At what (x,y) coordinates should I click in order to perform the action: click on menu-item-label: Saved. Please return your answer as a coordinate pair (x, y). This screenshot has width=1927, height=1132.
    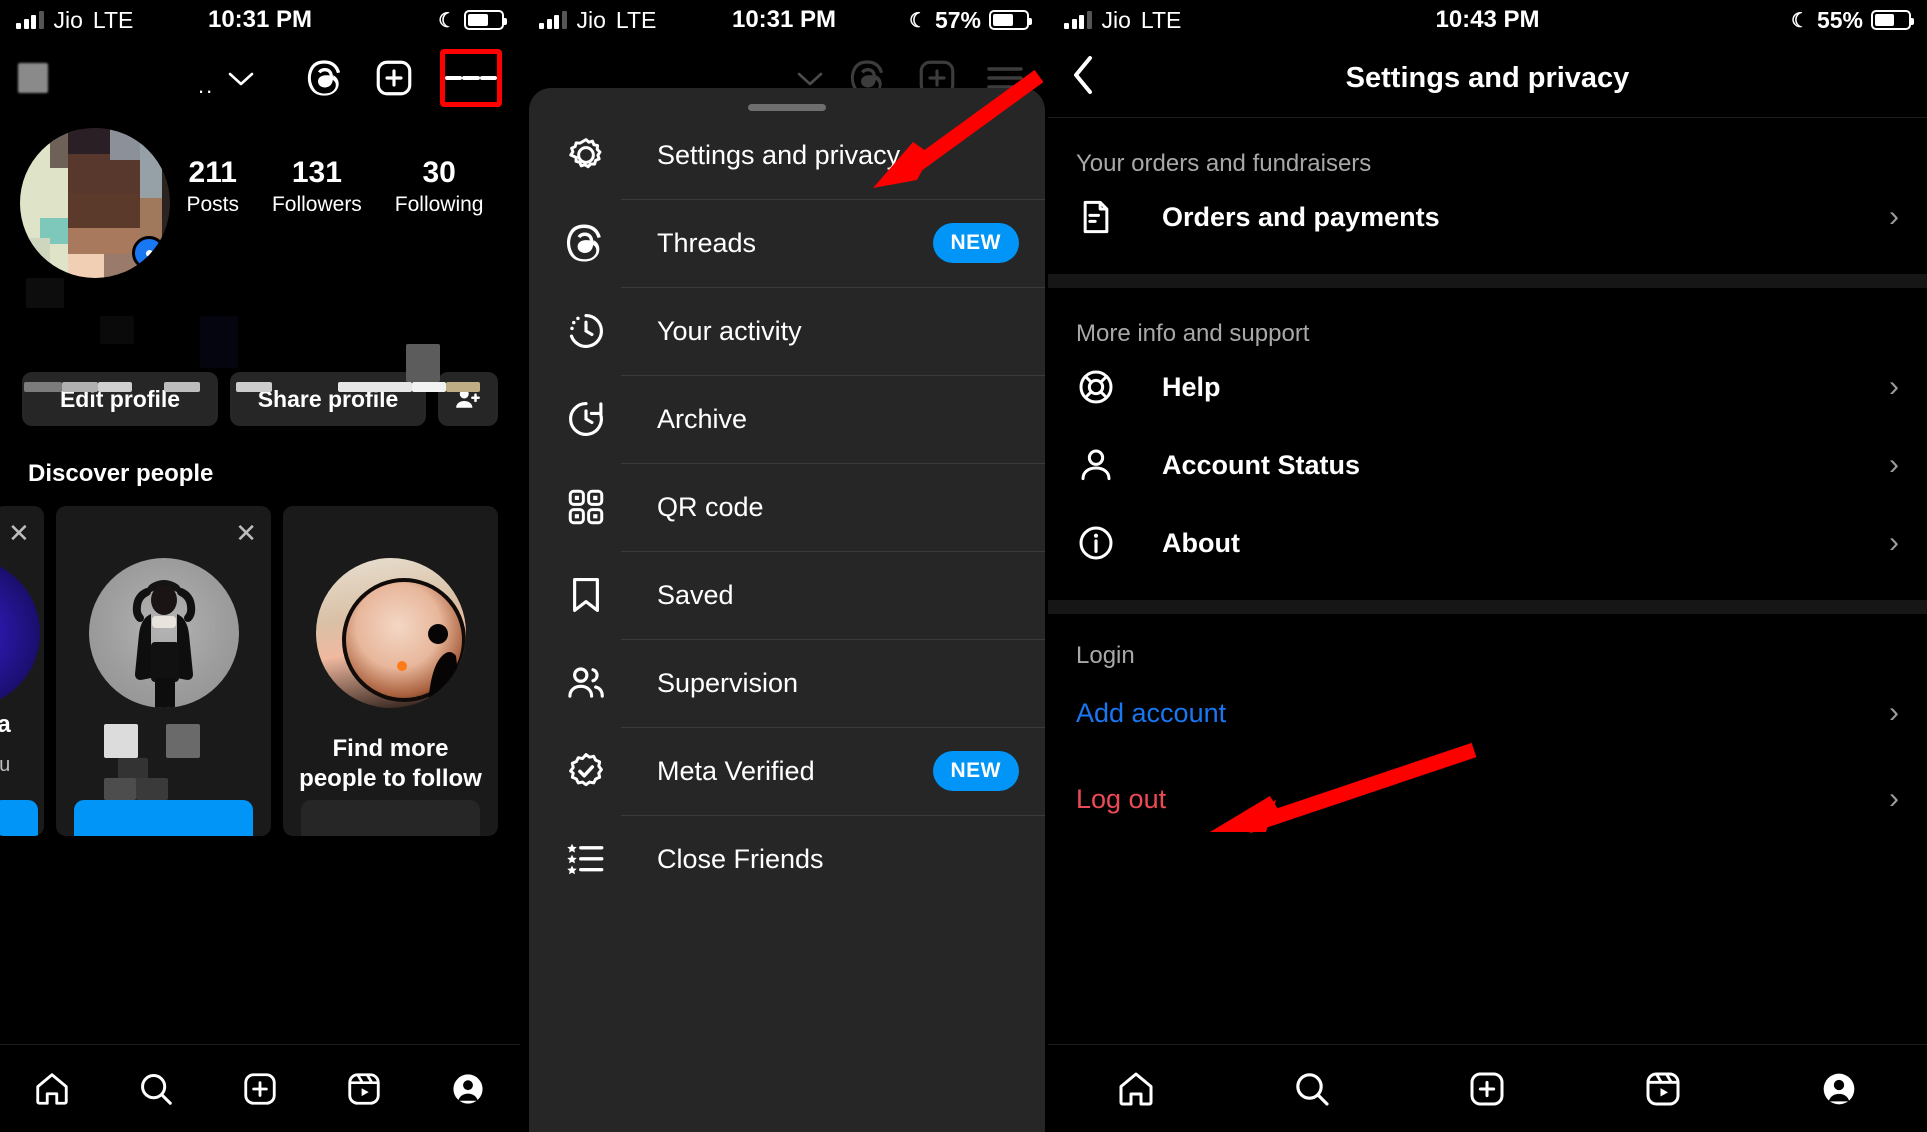
    Looking at the image, I should click on (695, 594).